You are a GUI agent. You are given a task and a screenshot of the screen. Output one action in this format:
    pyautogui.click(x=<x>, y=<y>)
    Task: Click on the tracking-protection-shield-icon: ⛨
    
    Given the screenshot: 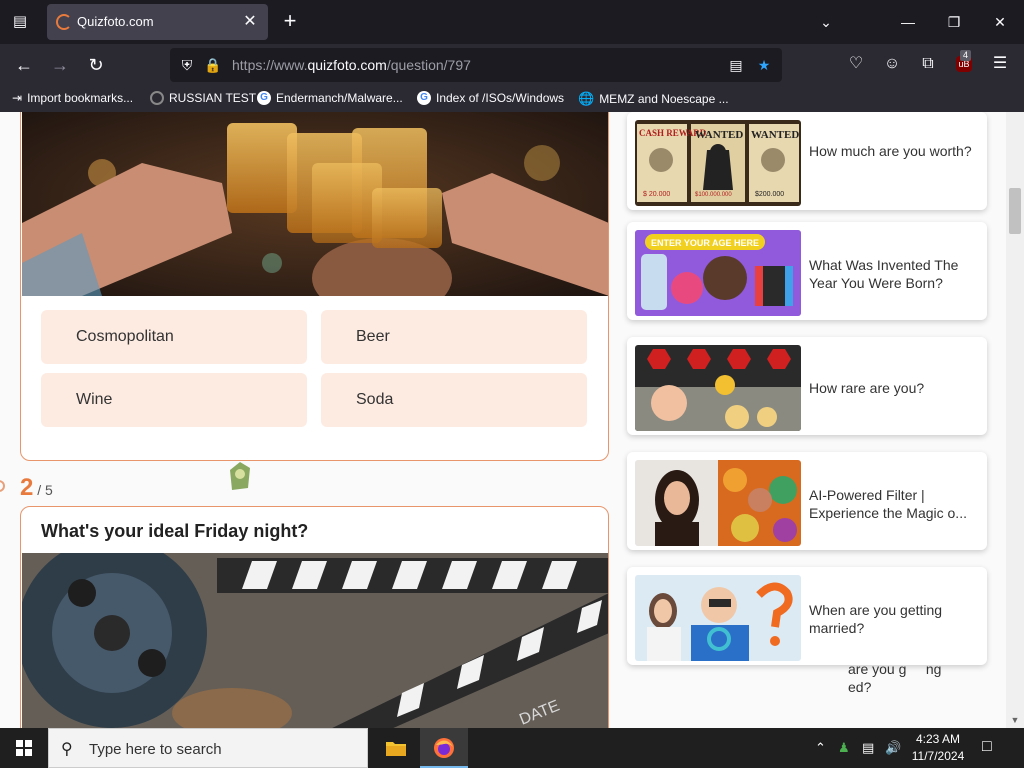 What is the action you would take?
    pyautogui.click(x=187, y=65)
    